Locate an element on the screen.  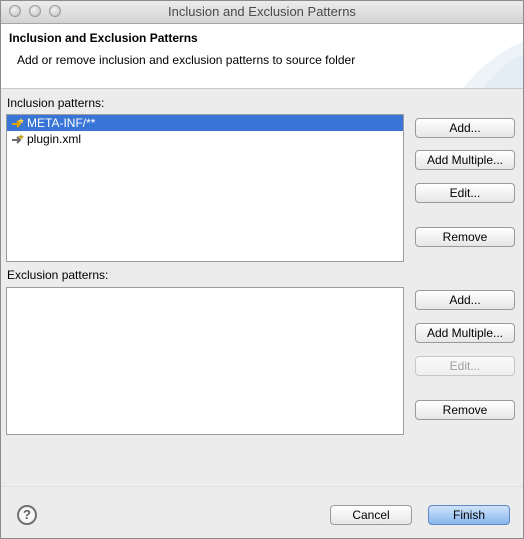
finish-button: Finish is located at coordinates (469, 515).